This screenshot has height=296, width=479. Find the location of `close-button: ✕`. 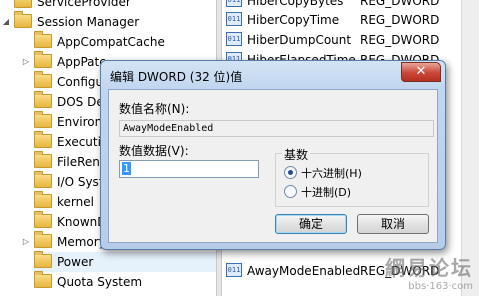

close-button: ✕ is located at coordinates (421, 72).